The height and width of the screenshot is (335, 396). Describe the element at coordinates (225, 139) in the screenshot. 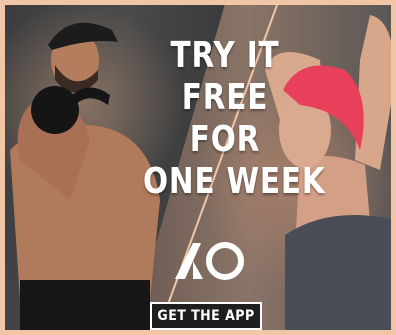

I see `headline-line-3: FOR` at that location.